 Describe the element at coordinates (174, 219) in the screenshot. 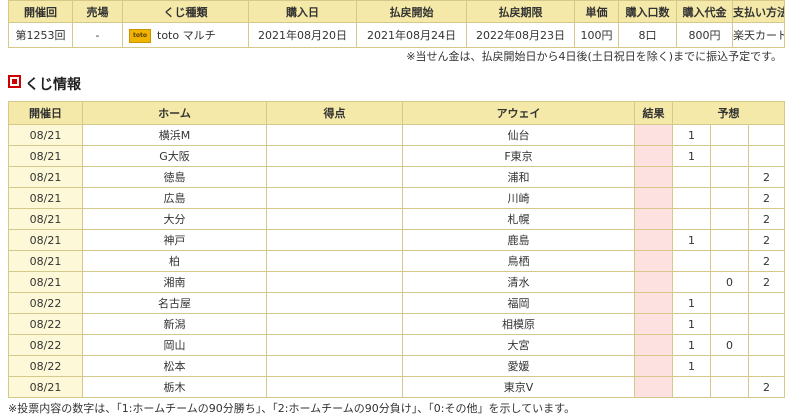

I see `home-team: 大分` at that location.